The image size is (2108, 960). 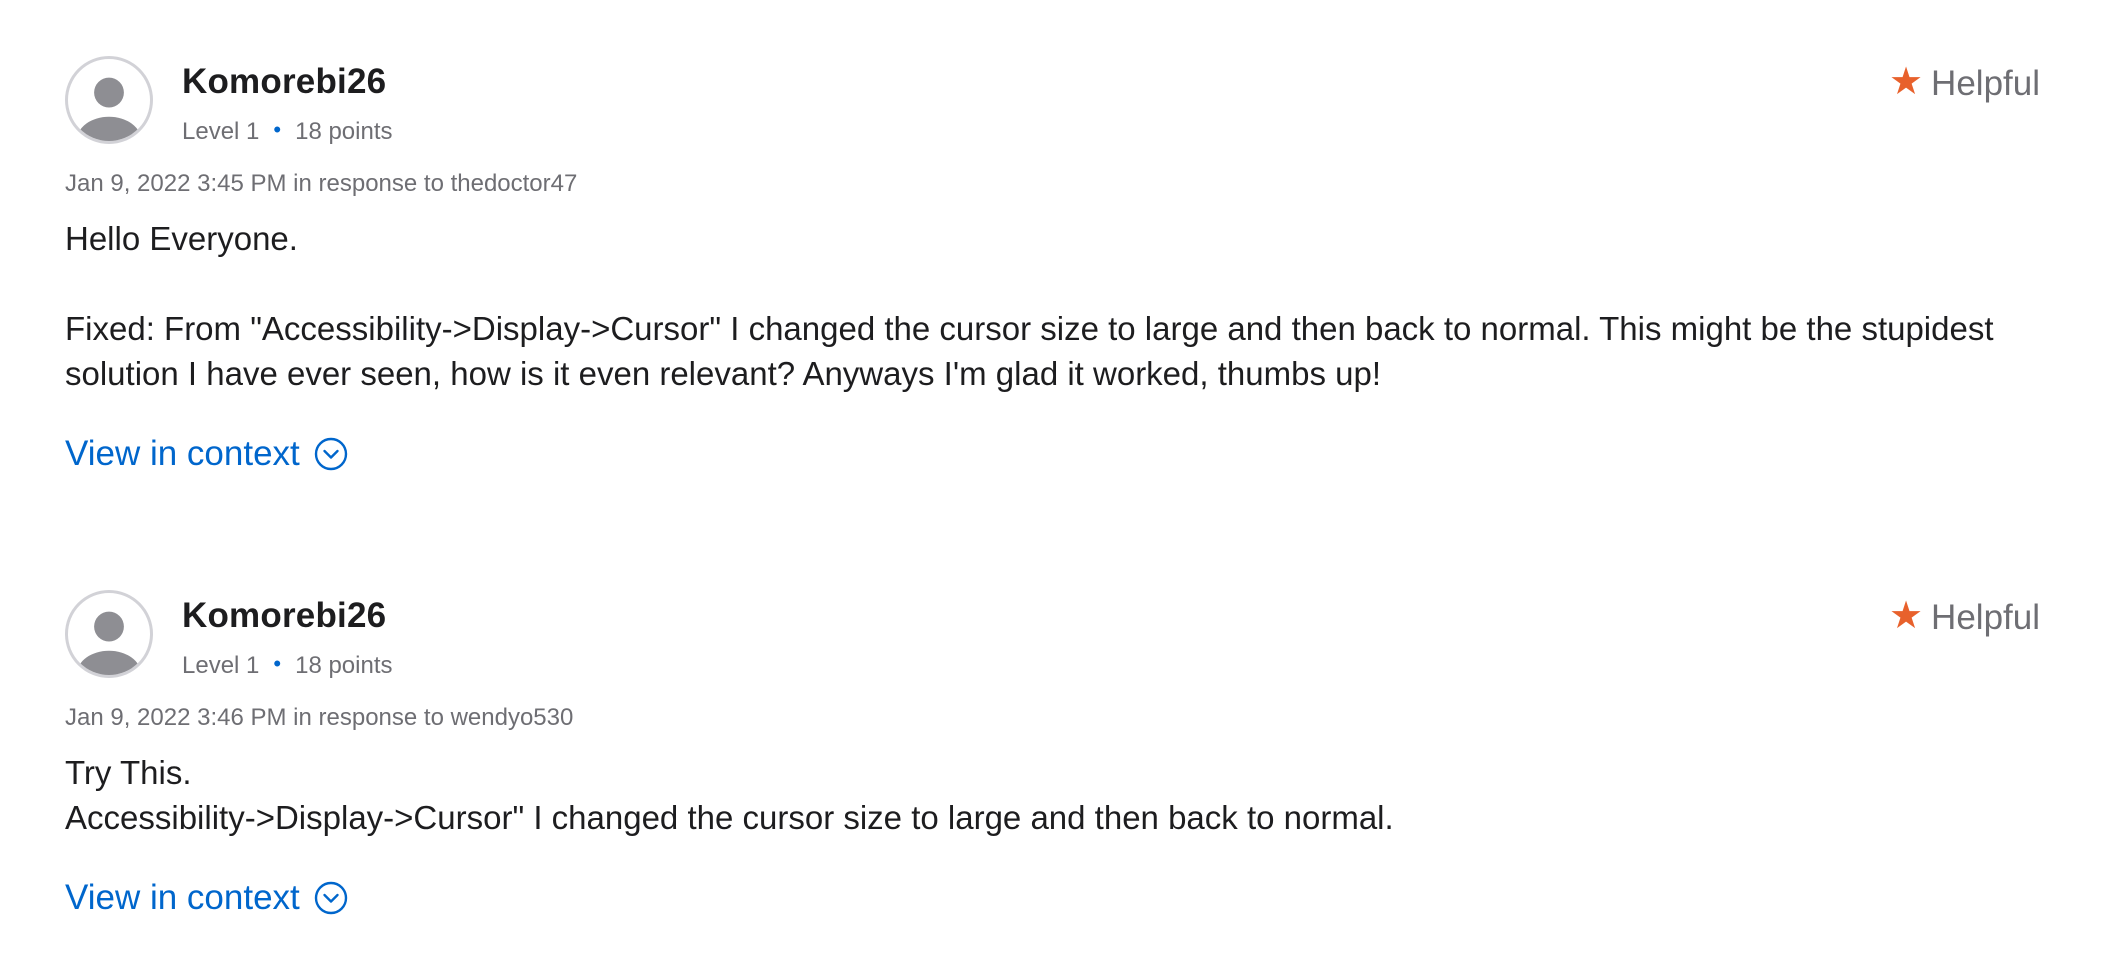 What do you see at coordinates (128, 772) in the screenshot?
I see `post-body-line: Try This.` at bounding box center [128, 772].